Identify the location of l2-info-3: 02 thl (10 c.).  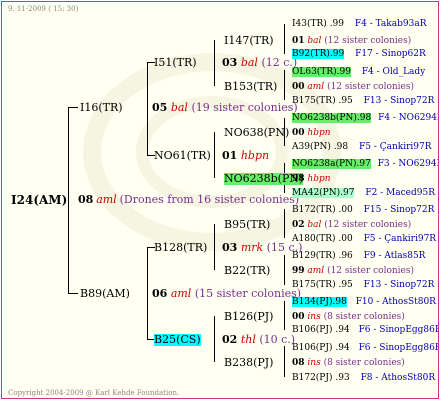
(258, 340).